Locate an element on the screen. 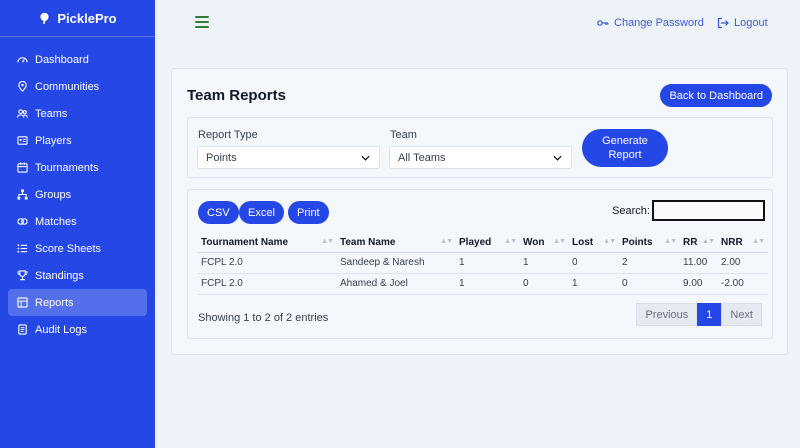 This screenshot has height=448, width=800. column-header-nrr: NRR ▲▼ is located at coordinates (743, 243).